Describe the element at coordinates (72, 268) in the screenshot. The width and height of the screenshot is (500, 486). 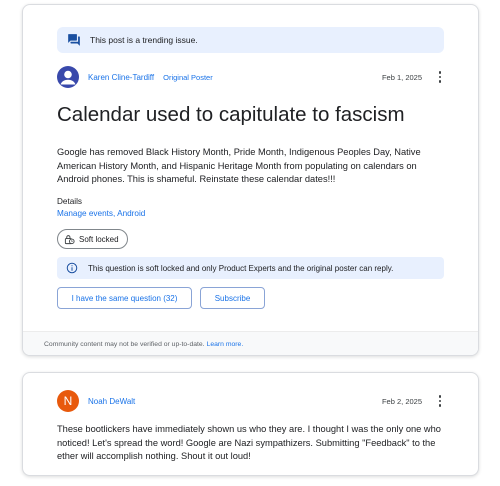
I see `info-icon` at that location.